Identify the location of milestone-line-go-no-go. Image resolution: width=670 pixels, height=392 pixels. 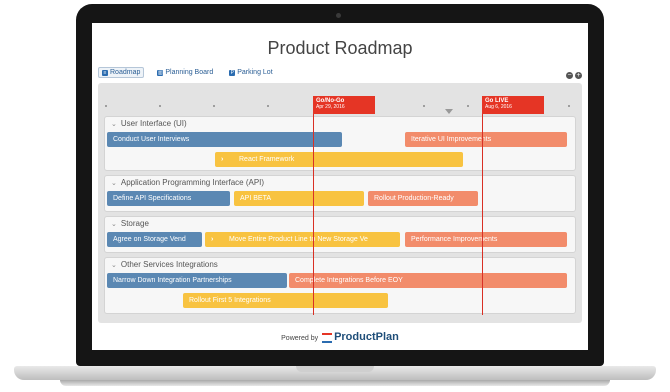
(313, 205).